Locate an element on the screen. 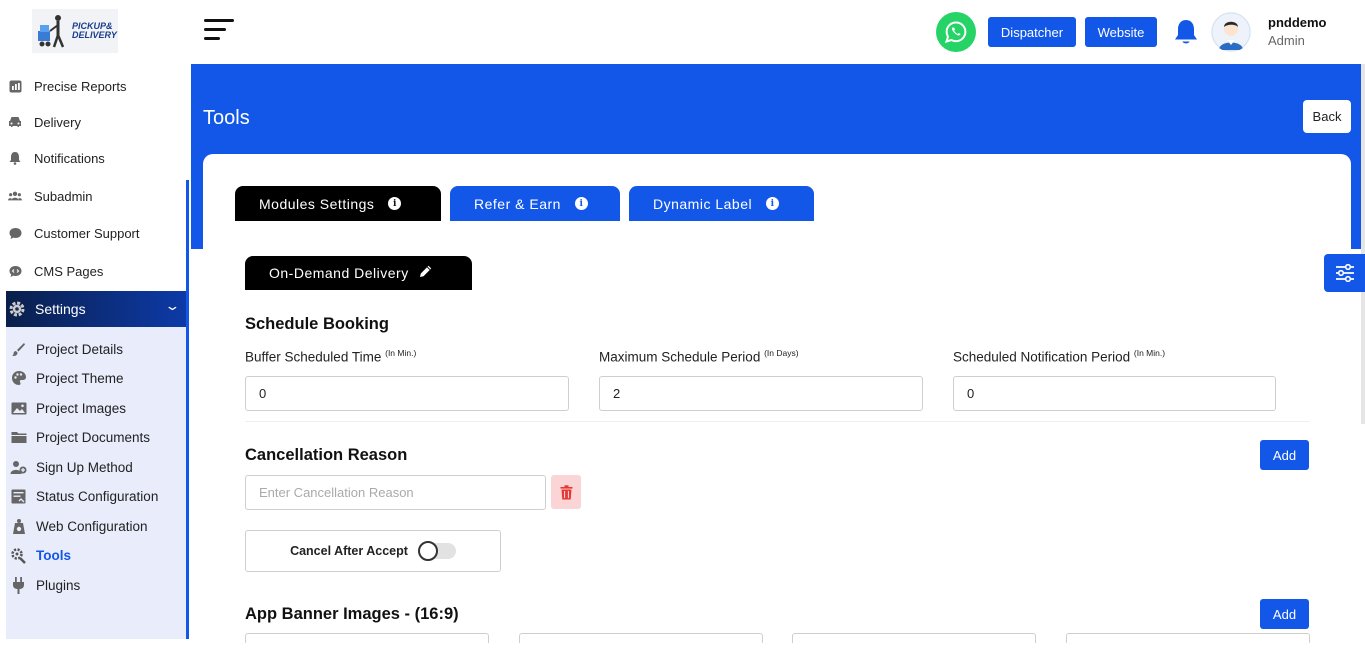 This screenshot has height=654, width=1365. top-header: Dispatcher Website pnddemo Admin is located at coordinates (778, 32).